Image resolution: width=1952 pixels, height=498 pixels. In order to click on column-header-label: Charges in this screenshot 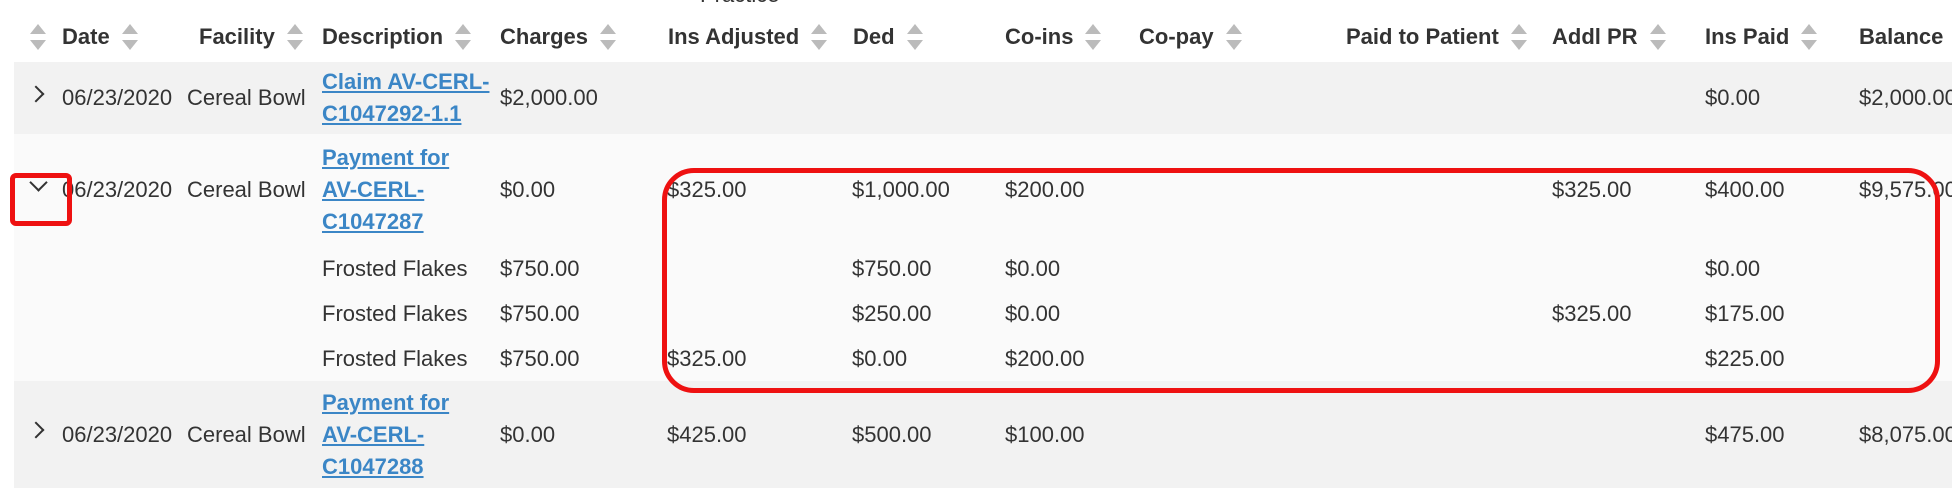, I will do `click(544, 36)`.